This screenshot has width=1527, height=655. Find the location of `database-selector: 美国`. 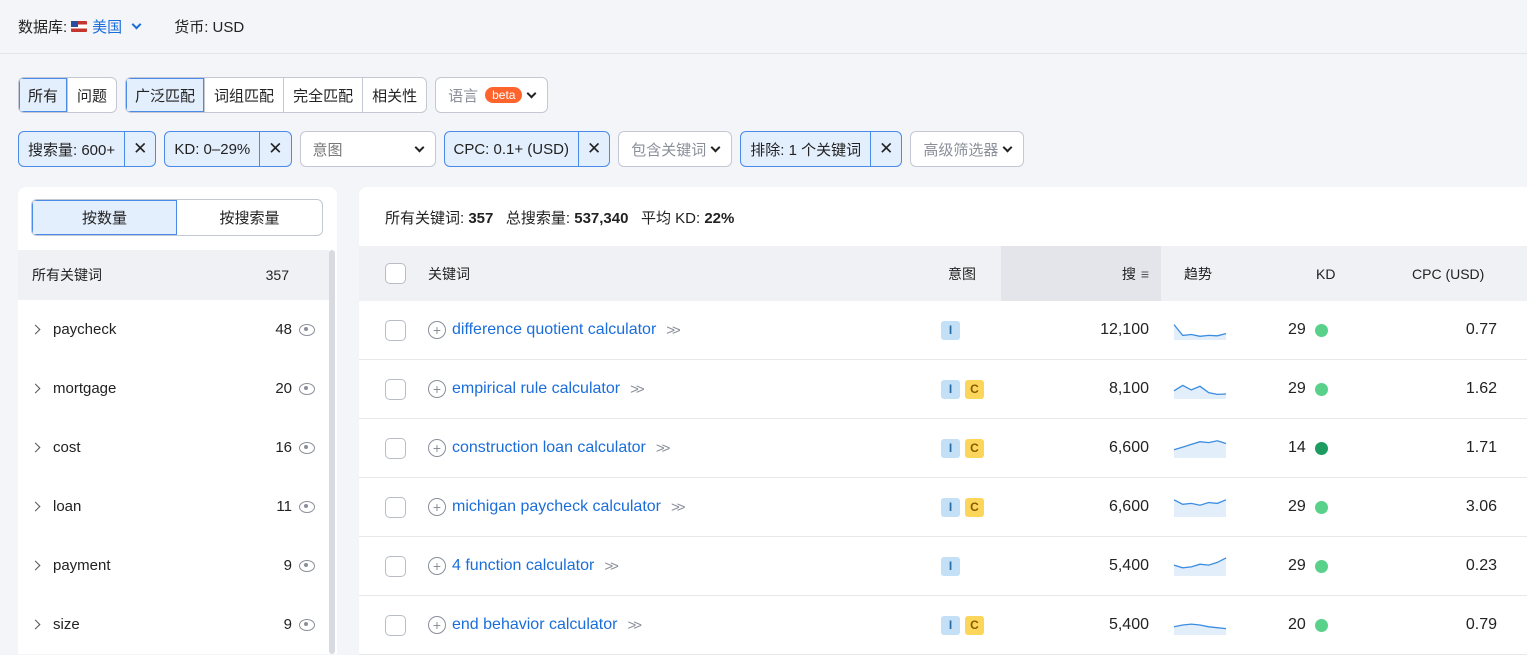

database-selector: 美国 is located at coordinates (106, 26).